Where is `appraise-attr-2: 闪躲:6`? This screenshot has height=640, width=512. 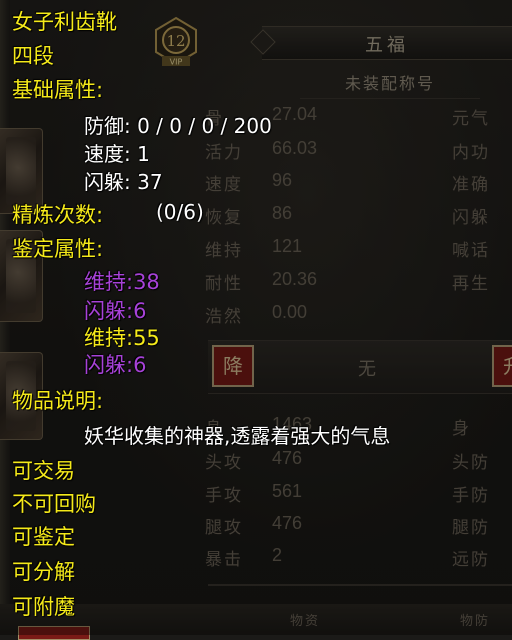
appraise-attr-2: 闪躲:6 is located at coordinates (115, 311).